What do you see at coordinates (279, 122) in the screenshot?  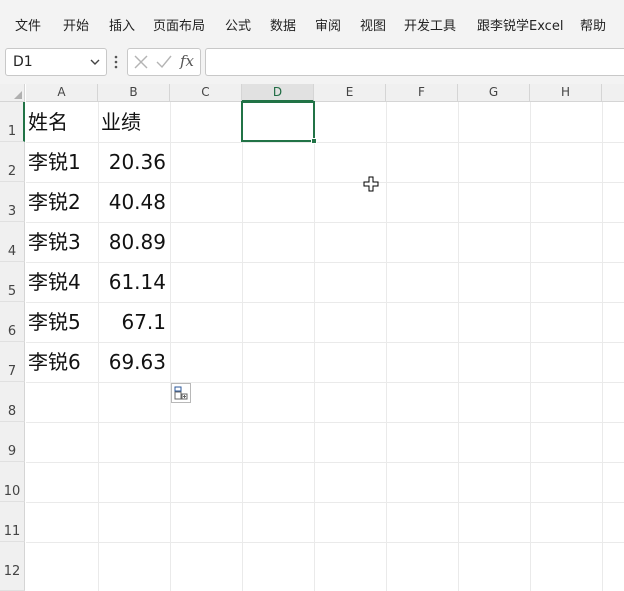 I see `active-cell-selection` at bounding box center [279, 122].